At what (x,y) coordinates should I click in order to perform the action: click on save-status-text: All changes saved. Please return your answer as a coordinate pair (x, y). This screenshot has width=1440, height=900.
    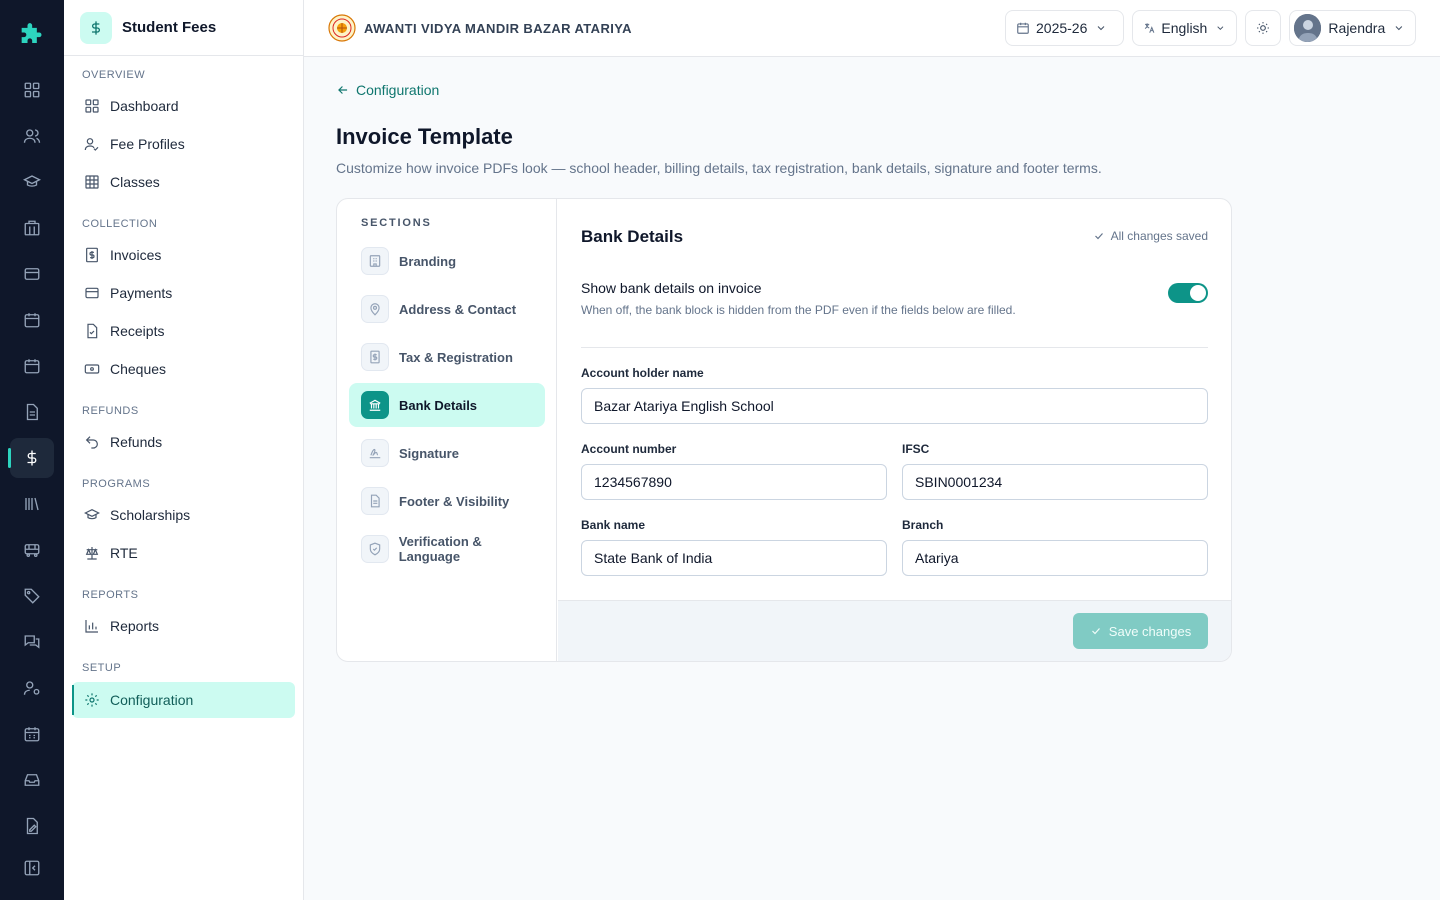
    Looking at the image, I should click on (1159, 236).